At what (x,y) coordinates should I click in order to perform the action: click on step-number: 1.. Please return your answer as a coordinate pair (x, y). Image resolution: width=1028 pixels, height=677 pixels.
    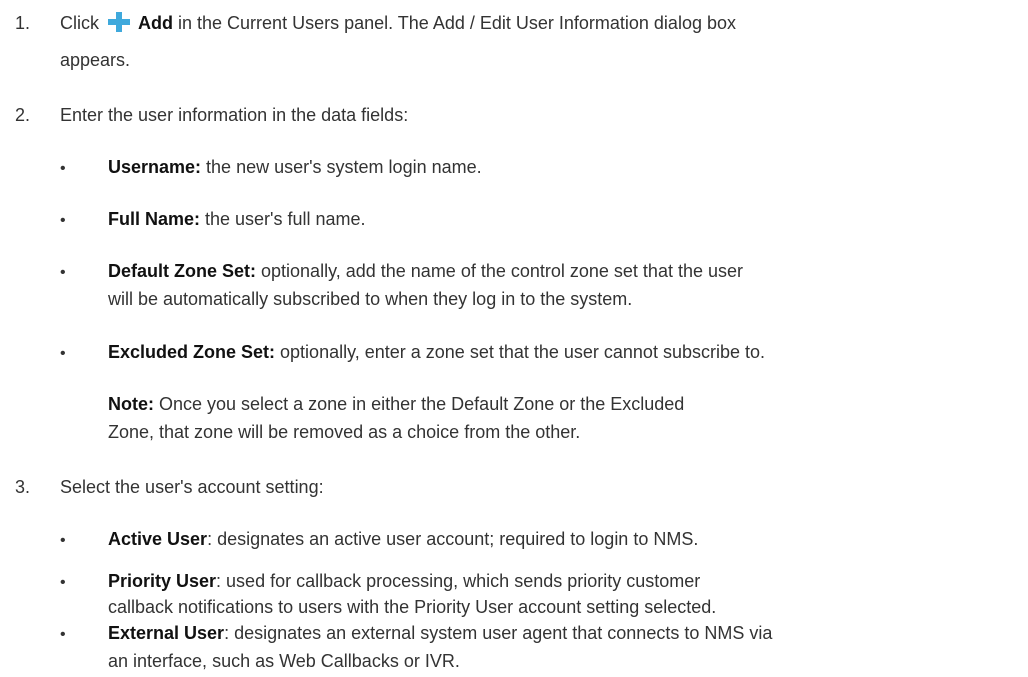
    Looking at the image, I should click on (23, 23).